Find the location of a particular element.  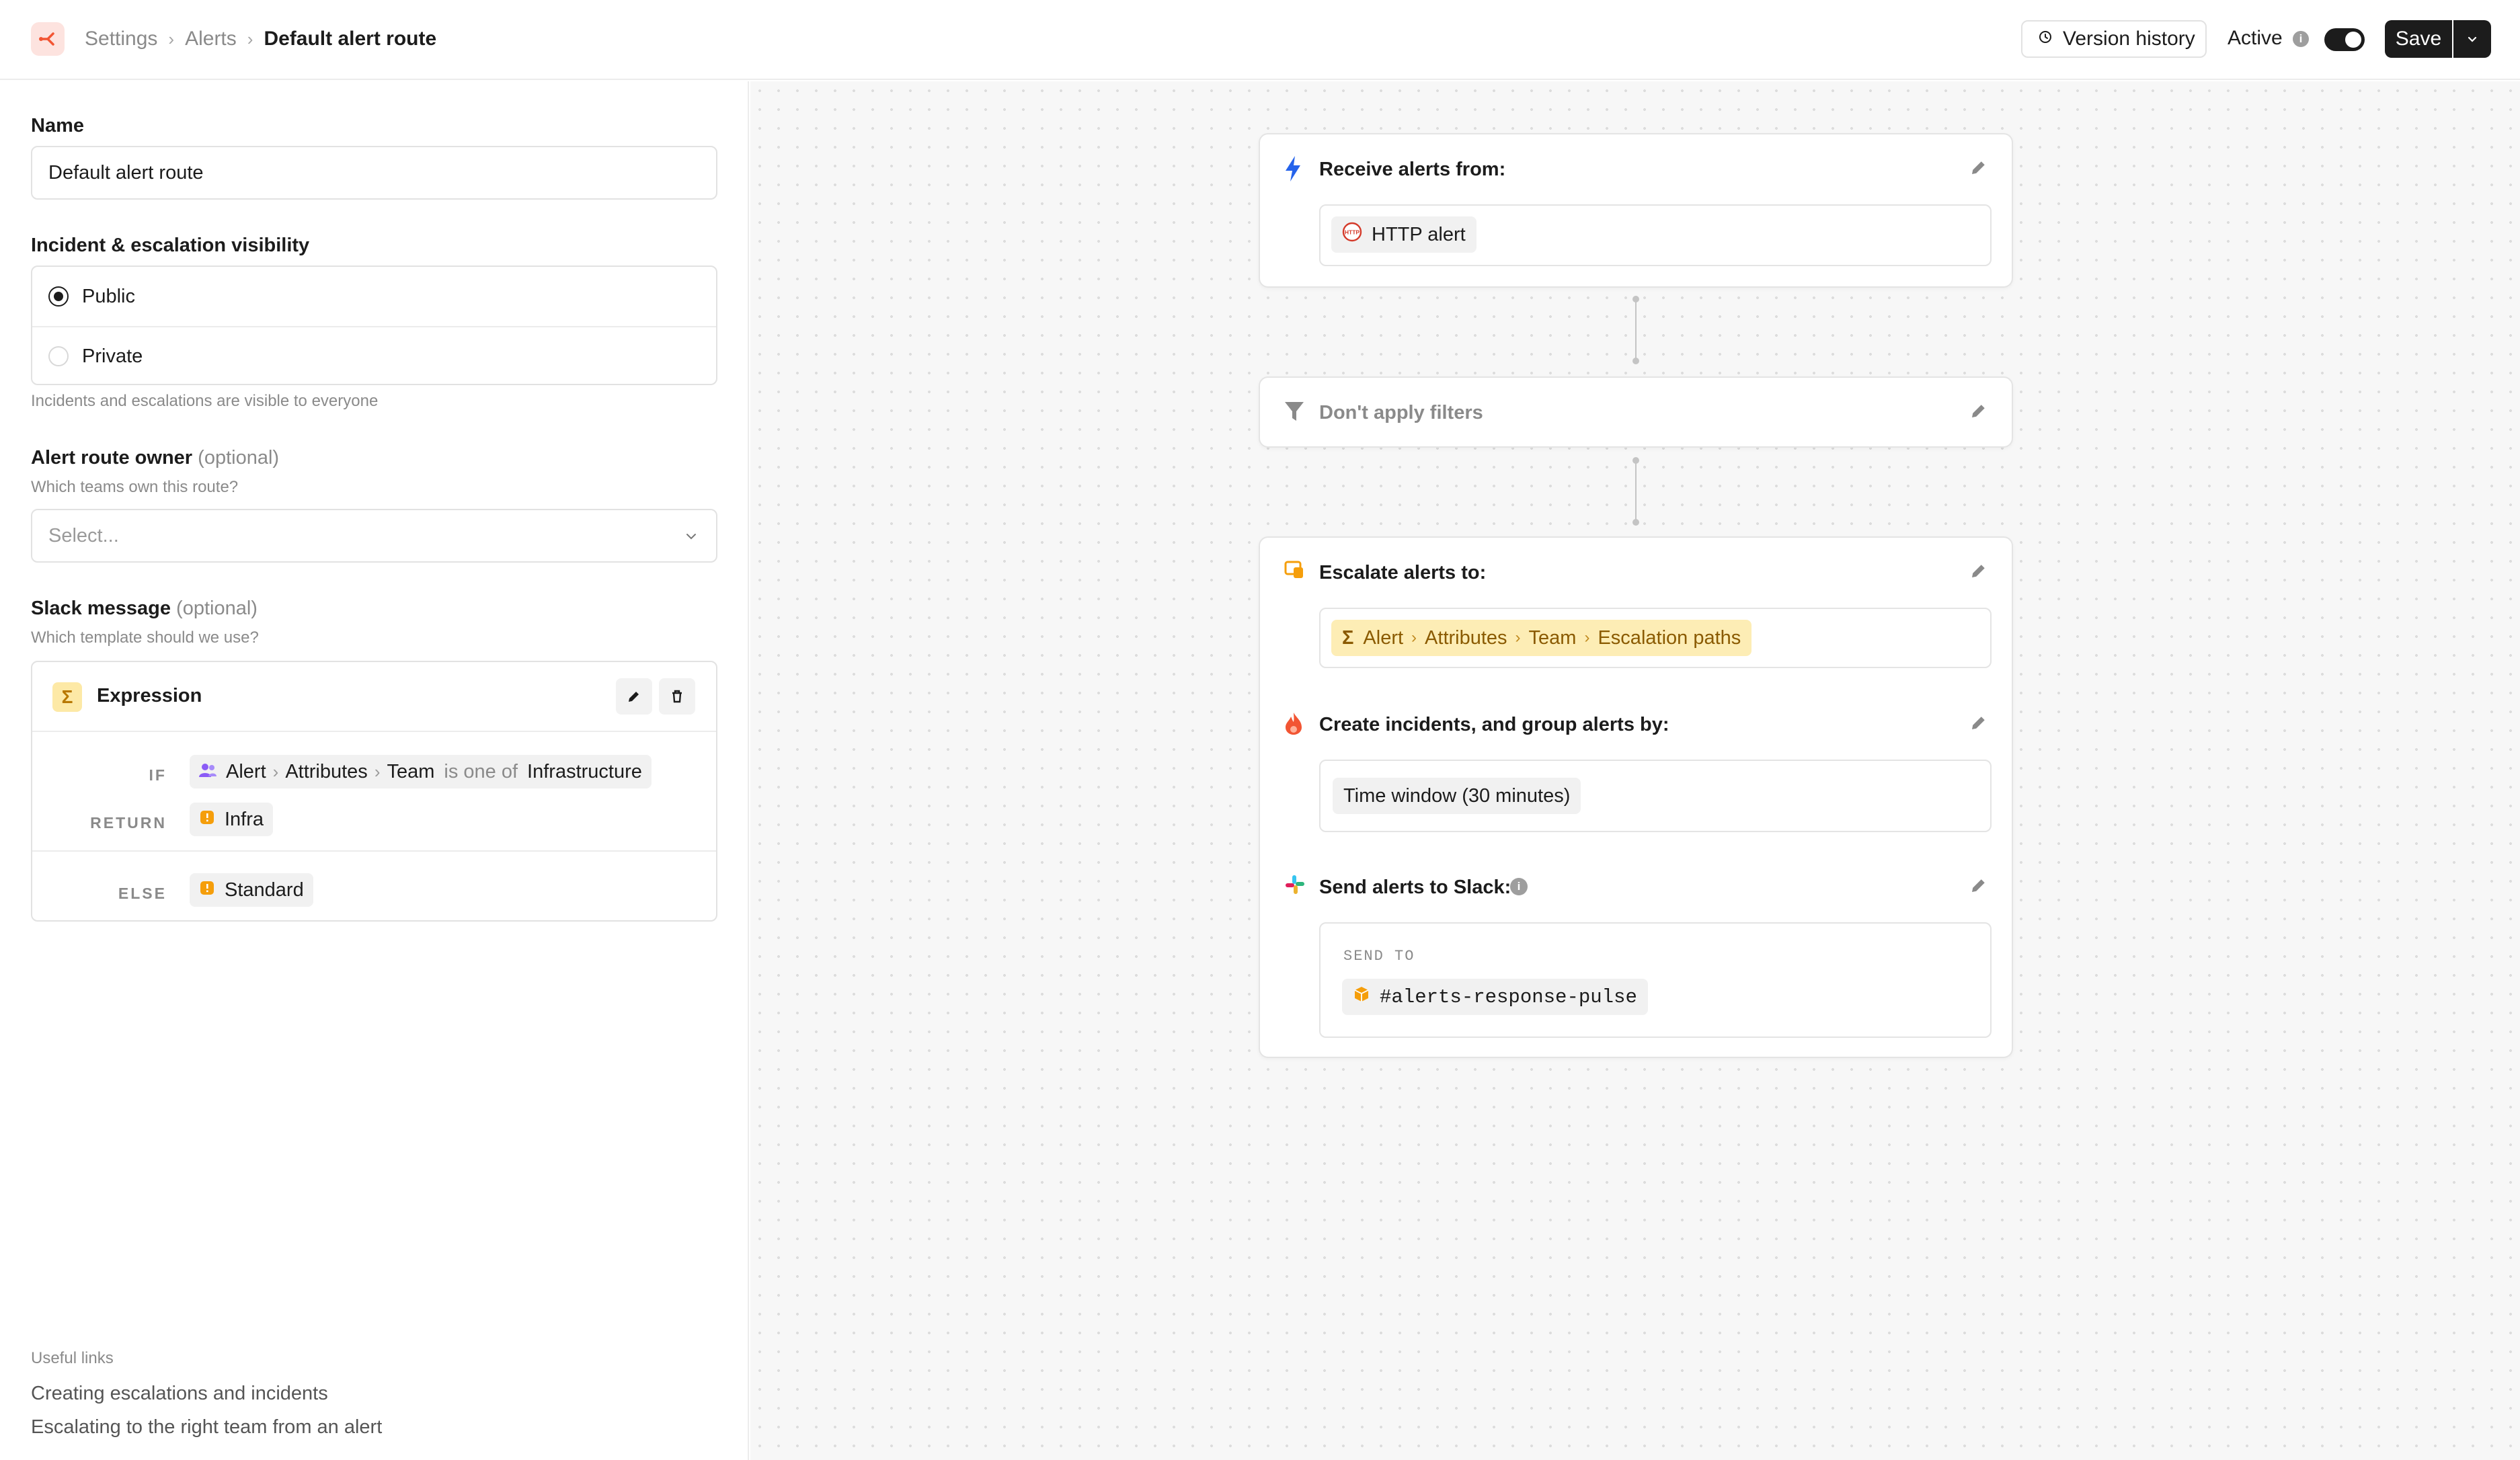

channel-icon is located at coordinates (1361, 996).